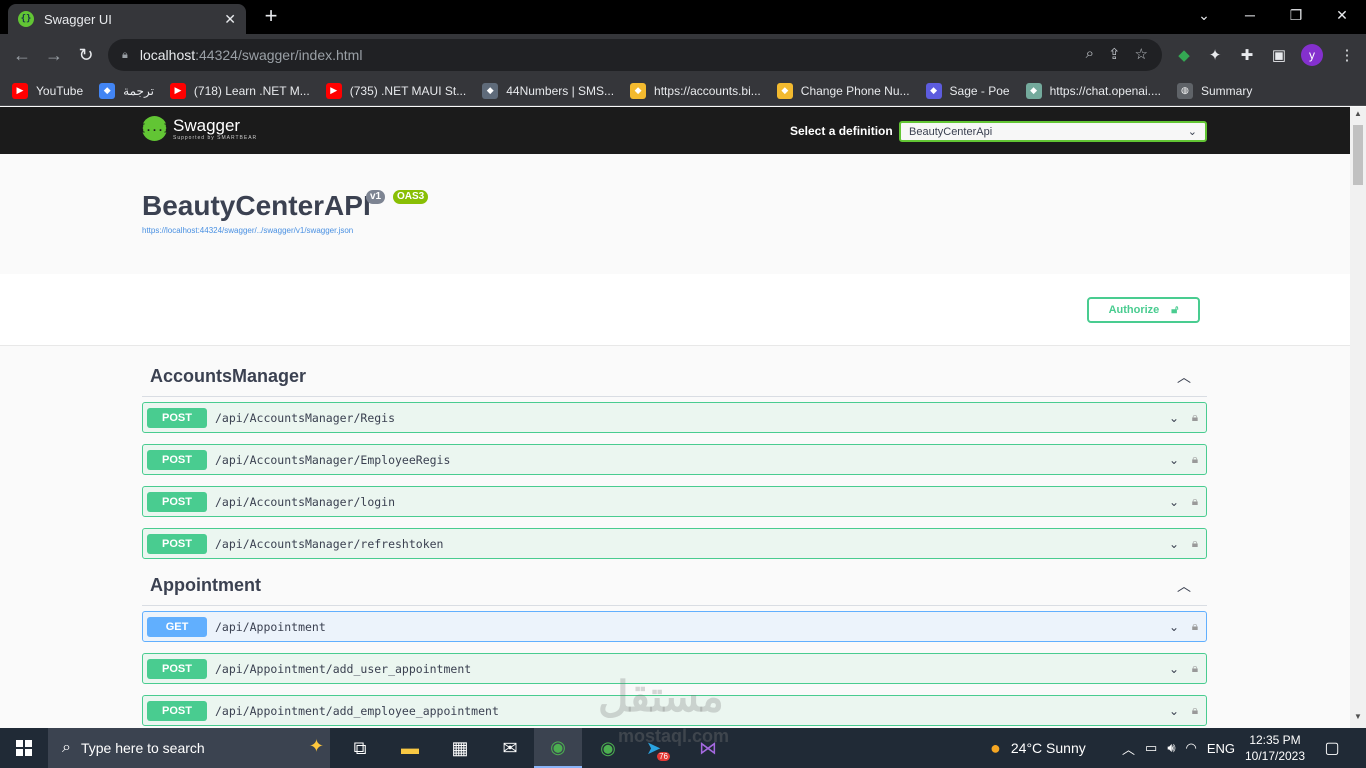 Image resolution: width=1366 pixels, height=768 pixels. I want to click on scroll-down-icon: ▼, so click(1358, 719).